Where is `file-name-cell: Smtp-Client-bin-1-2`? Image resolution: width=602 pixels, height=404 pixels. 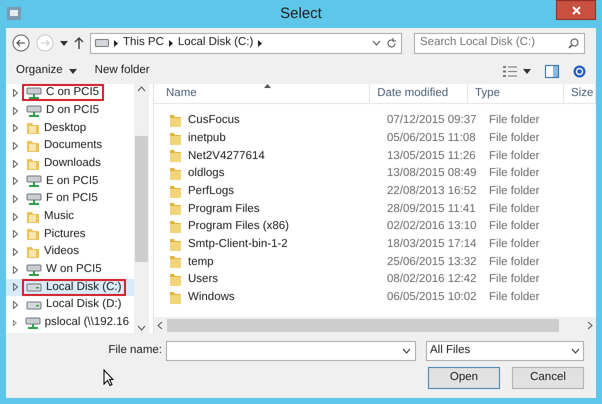 file-name-cell: Smtp-Client-bin-1-2 is located at coordinates (238, 245).